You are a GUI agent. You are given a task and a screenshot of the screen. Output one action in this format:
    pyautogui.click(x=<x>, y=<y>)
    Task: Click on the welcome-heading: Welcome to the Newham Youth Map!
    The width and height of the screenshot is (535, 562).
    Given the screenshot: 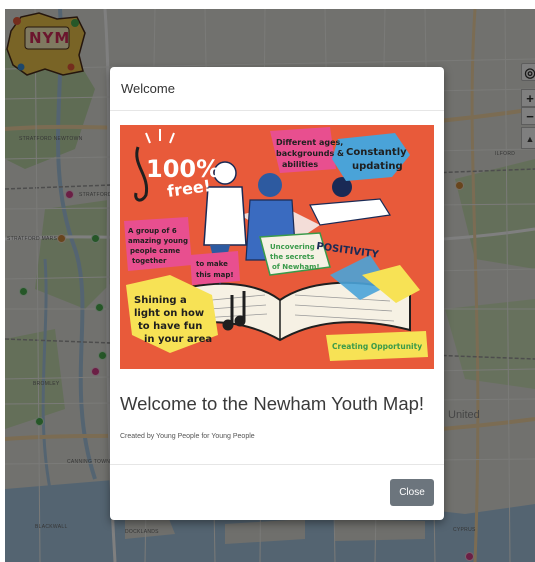 What is the action you would take?
    pyautogui.click(x=272, y=404)
    